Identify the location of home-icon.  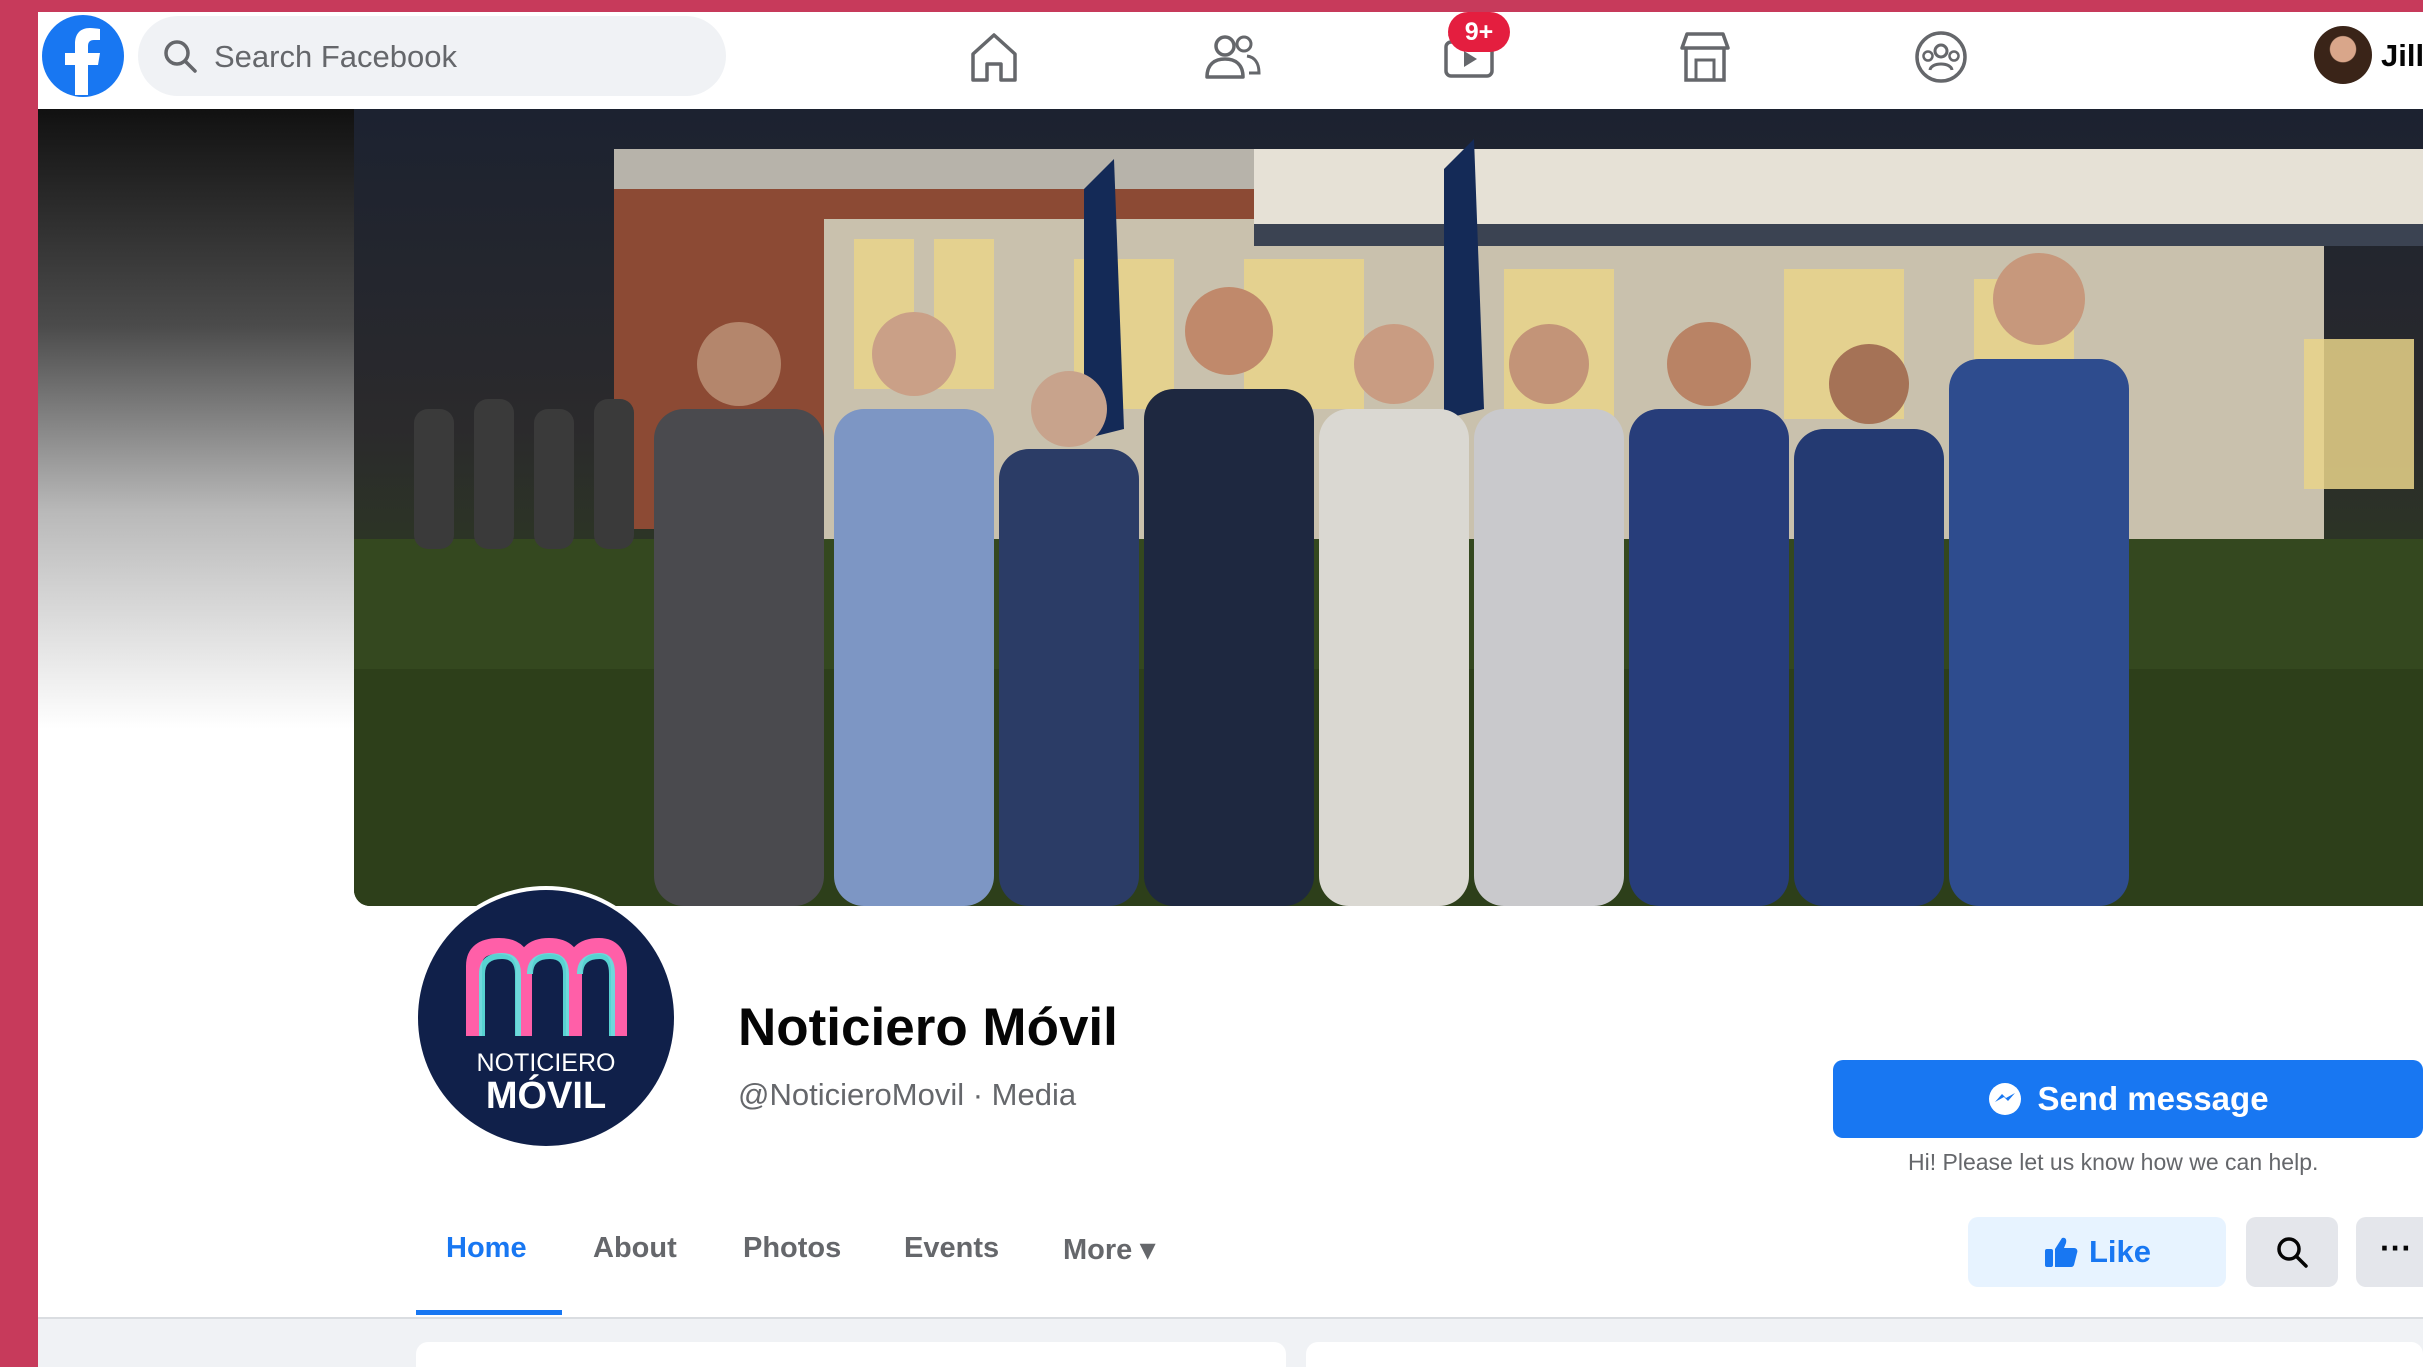
(994, 57).